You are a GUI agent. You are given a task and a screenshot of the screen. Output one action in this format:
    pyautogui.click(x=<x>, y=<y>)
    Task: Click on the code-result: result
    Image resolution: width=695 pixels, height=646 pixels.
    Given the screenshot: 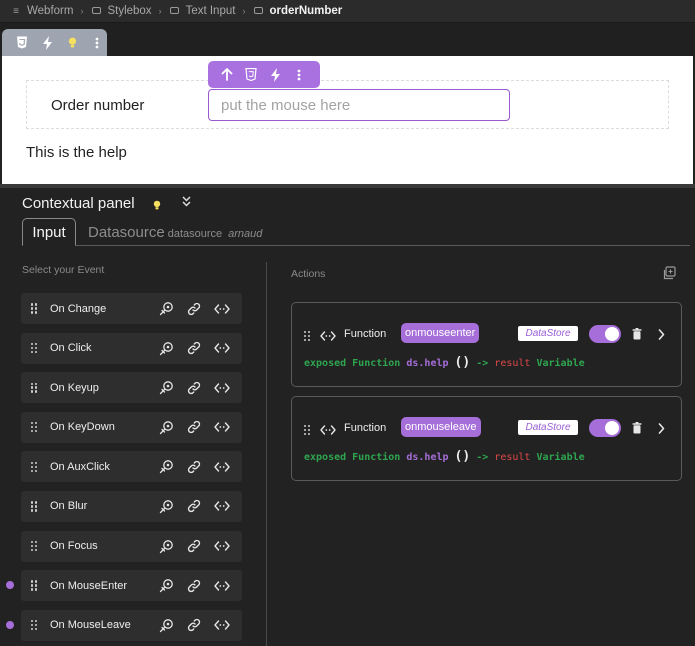 What is the action you would take?
    pyautogui.click(x=512, y=363)
    